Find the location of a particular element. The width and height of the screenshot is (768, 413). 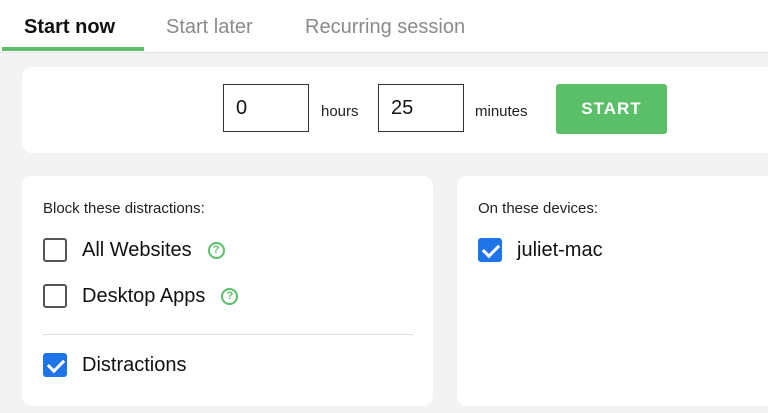

tab-start-now: Start now is located at coordinates (69, 26).